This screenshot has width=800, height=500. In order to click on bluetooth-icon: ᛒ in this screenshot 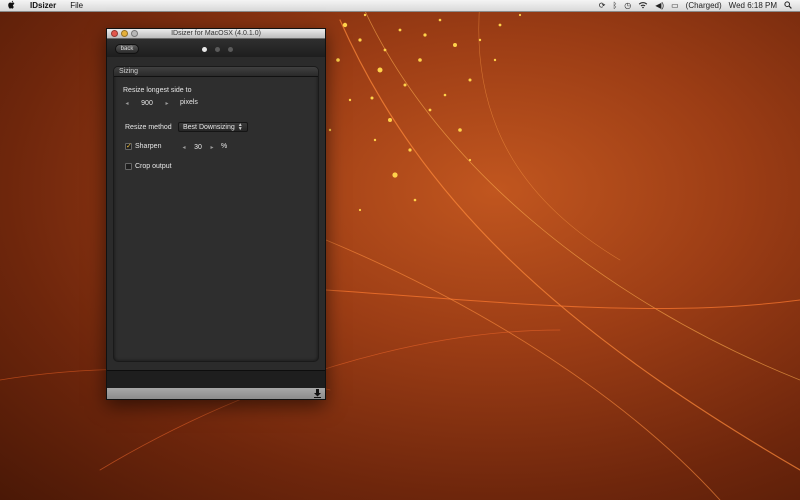, I will do `click(614, 5)`.